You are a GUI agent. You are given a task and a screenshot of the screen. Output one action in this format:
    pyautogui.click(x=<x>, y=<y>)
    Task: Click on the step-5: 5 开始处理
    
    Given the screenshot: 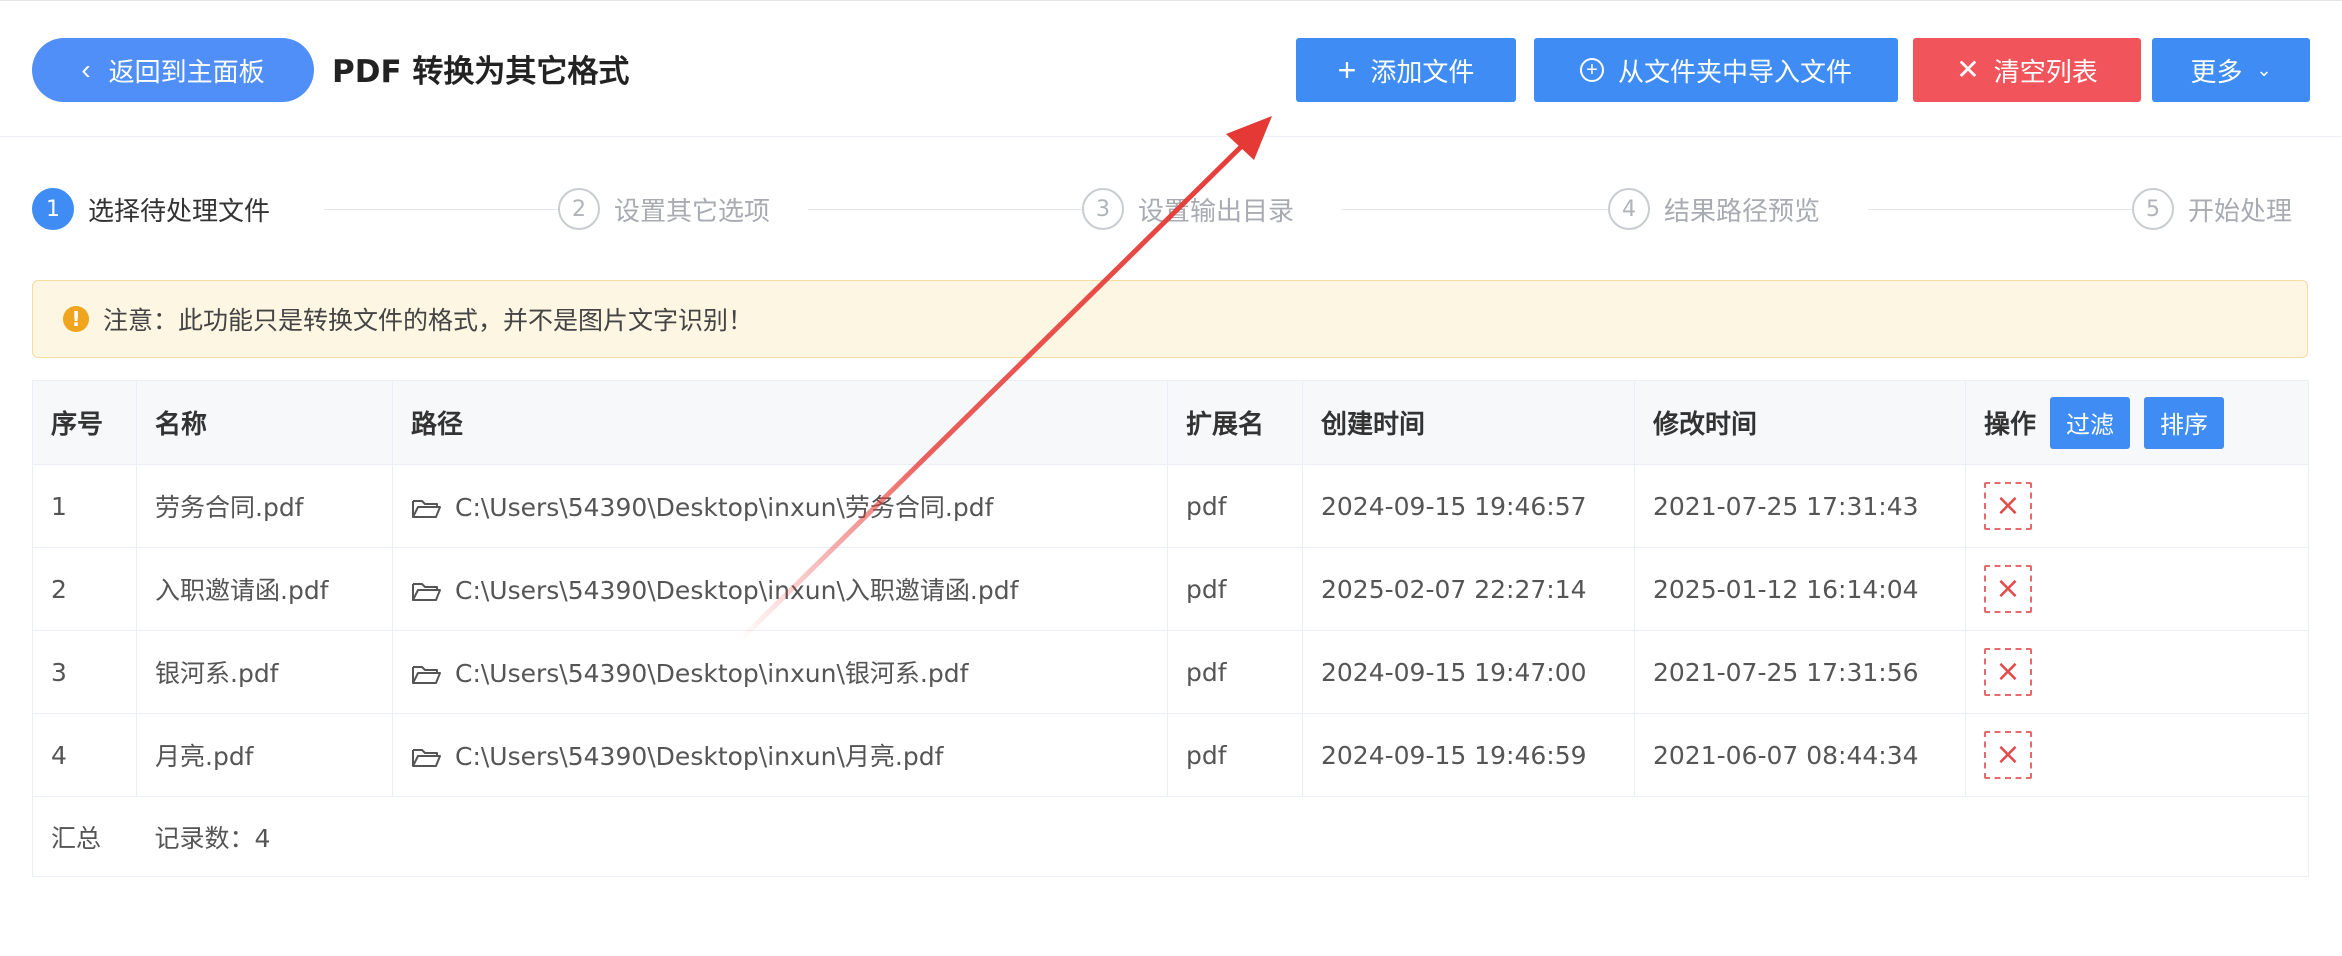 What is the action you would take?
    pyautogui.click(x=2212, y=209)
    